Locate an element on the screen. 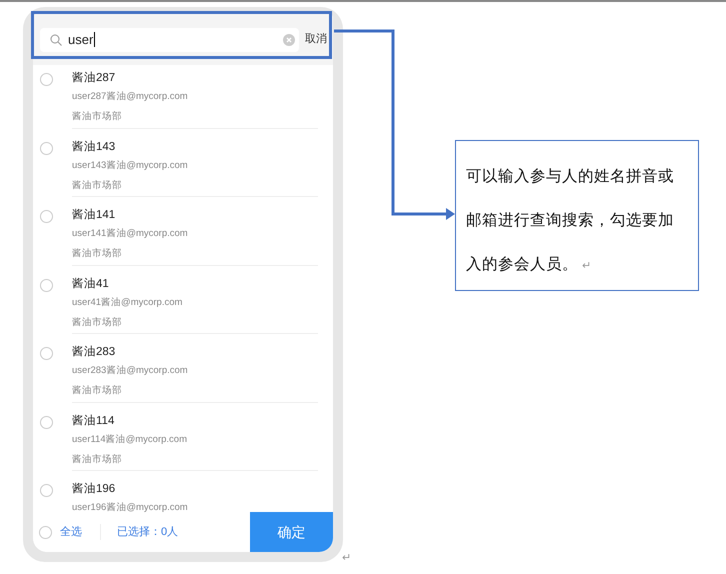  selected-count: 已选择：0人 is located at coordinates (147, 532).